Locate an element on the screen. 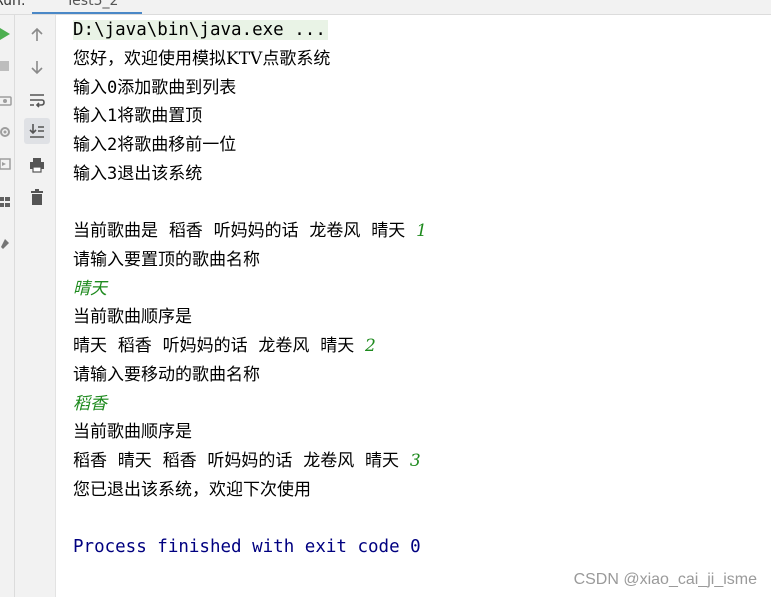 The height and width of the screenshot is (597, 771). camera-icon is located at coordinates (6, 100).